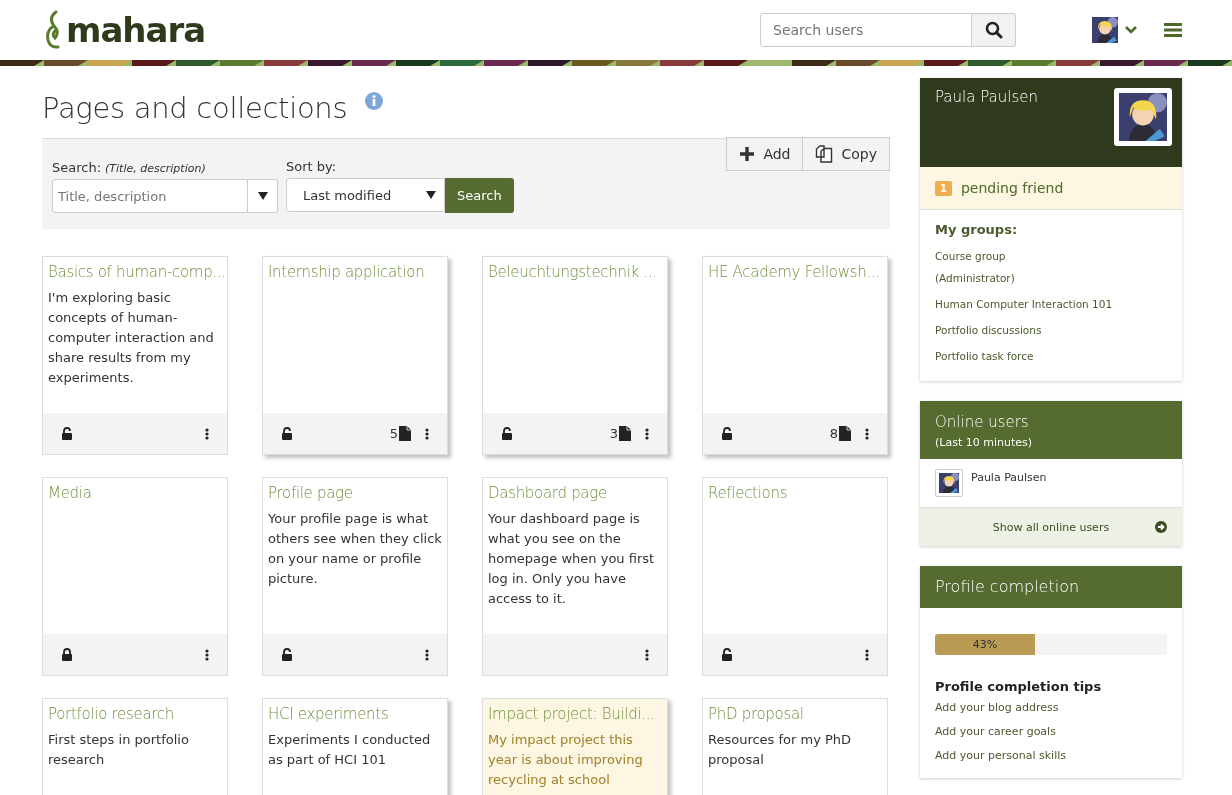 The height and width of the screenshot is (795, 1232). I want to click on card-description: Your dashboard page is what you see on the homepage when you first log in. Only you have access to it., so click(572, 559).